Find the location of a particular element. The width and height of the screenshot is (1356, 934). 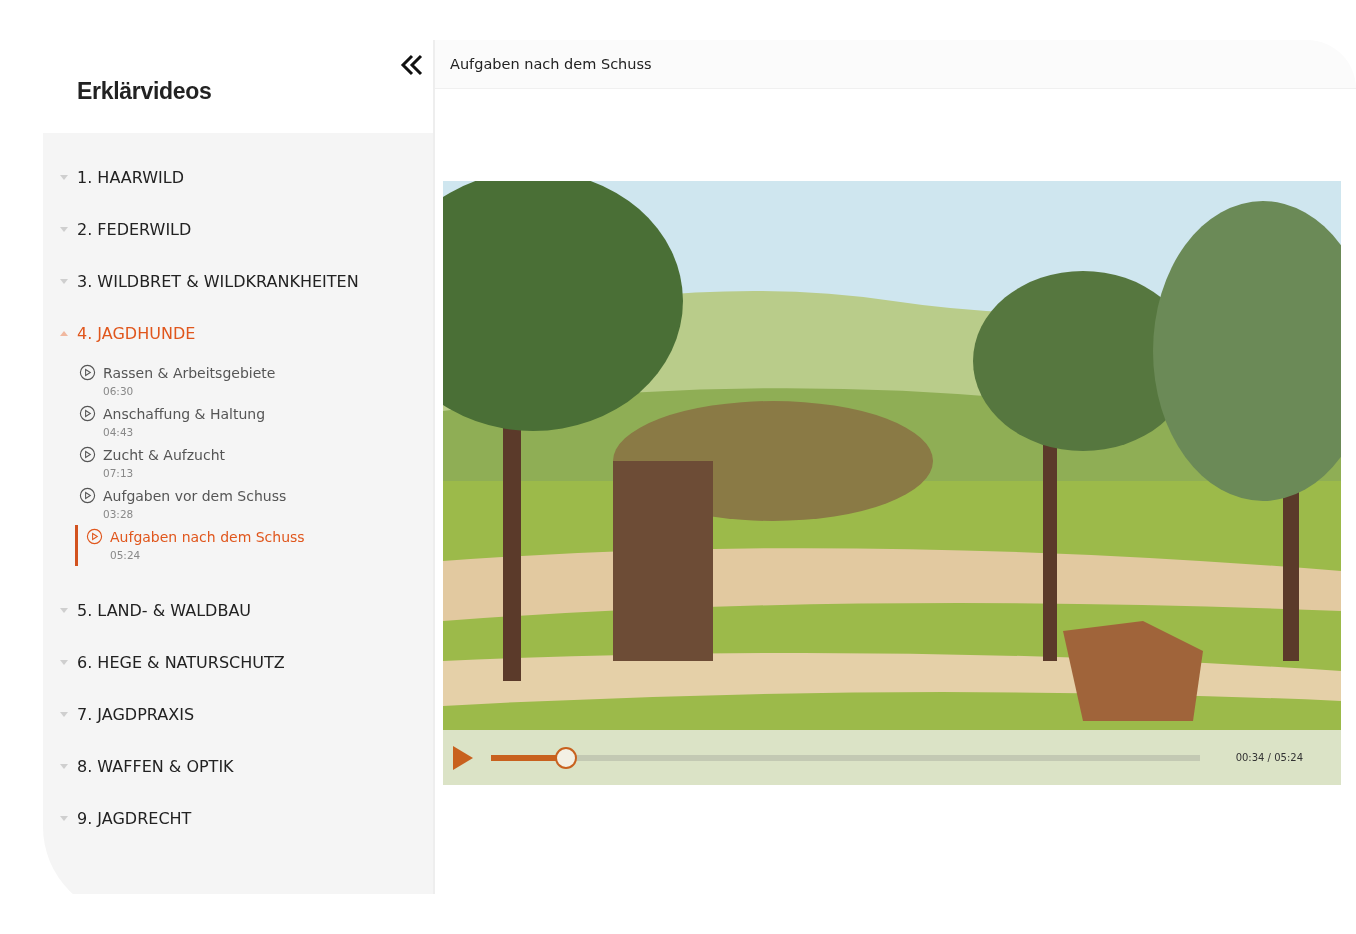

video-duration: 06:30 is located at coordinates (119, 391).